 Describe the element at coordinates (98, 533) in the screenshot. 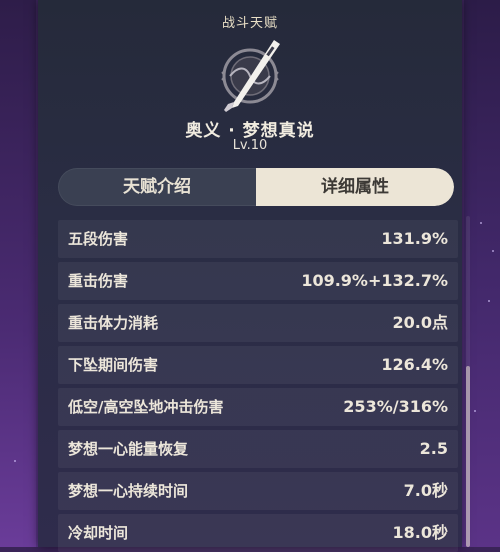

I see `attribute-label: 冷却时间` at that location.